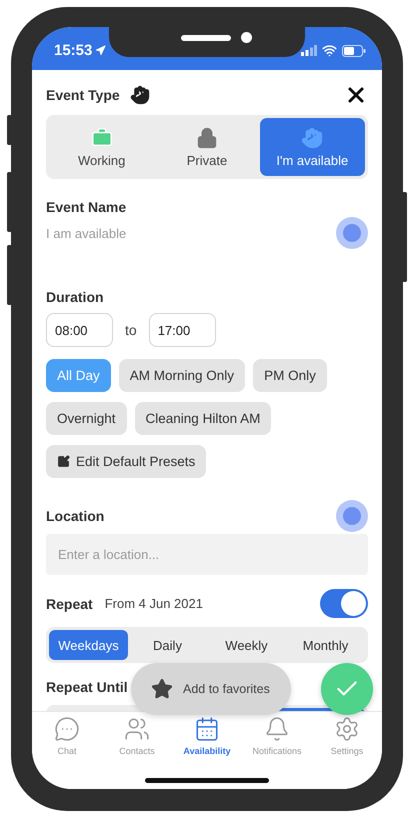  I want to click on to-label: to, so click(131, 330).